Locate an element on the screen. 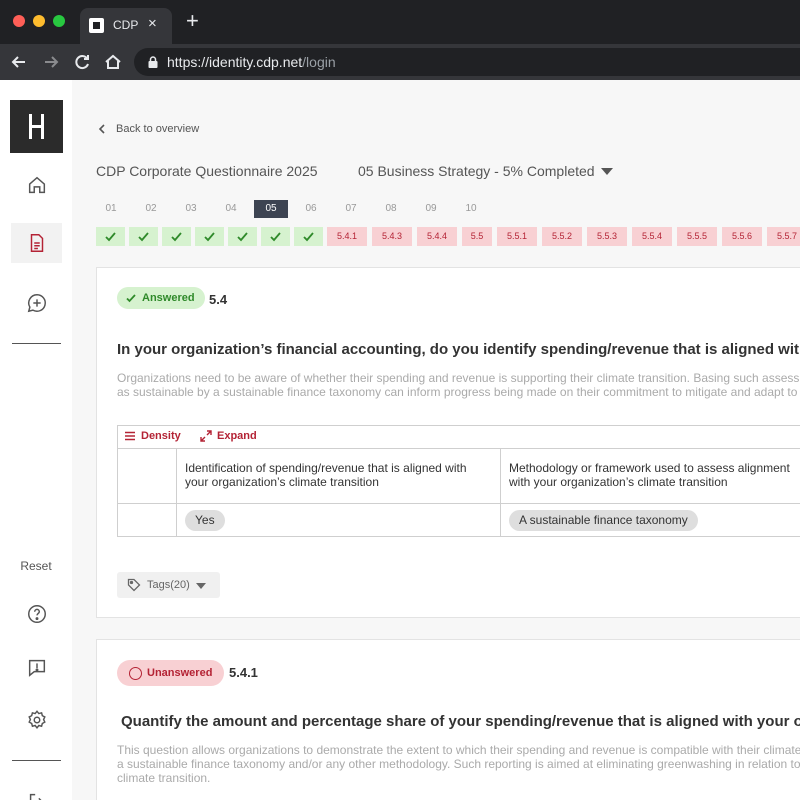  browser-toolbar: https://identity.cdp.net/login is located at coordinates (400, 62).